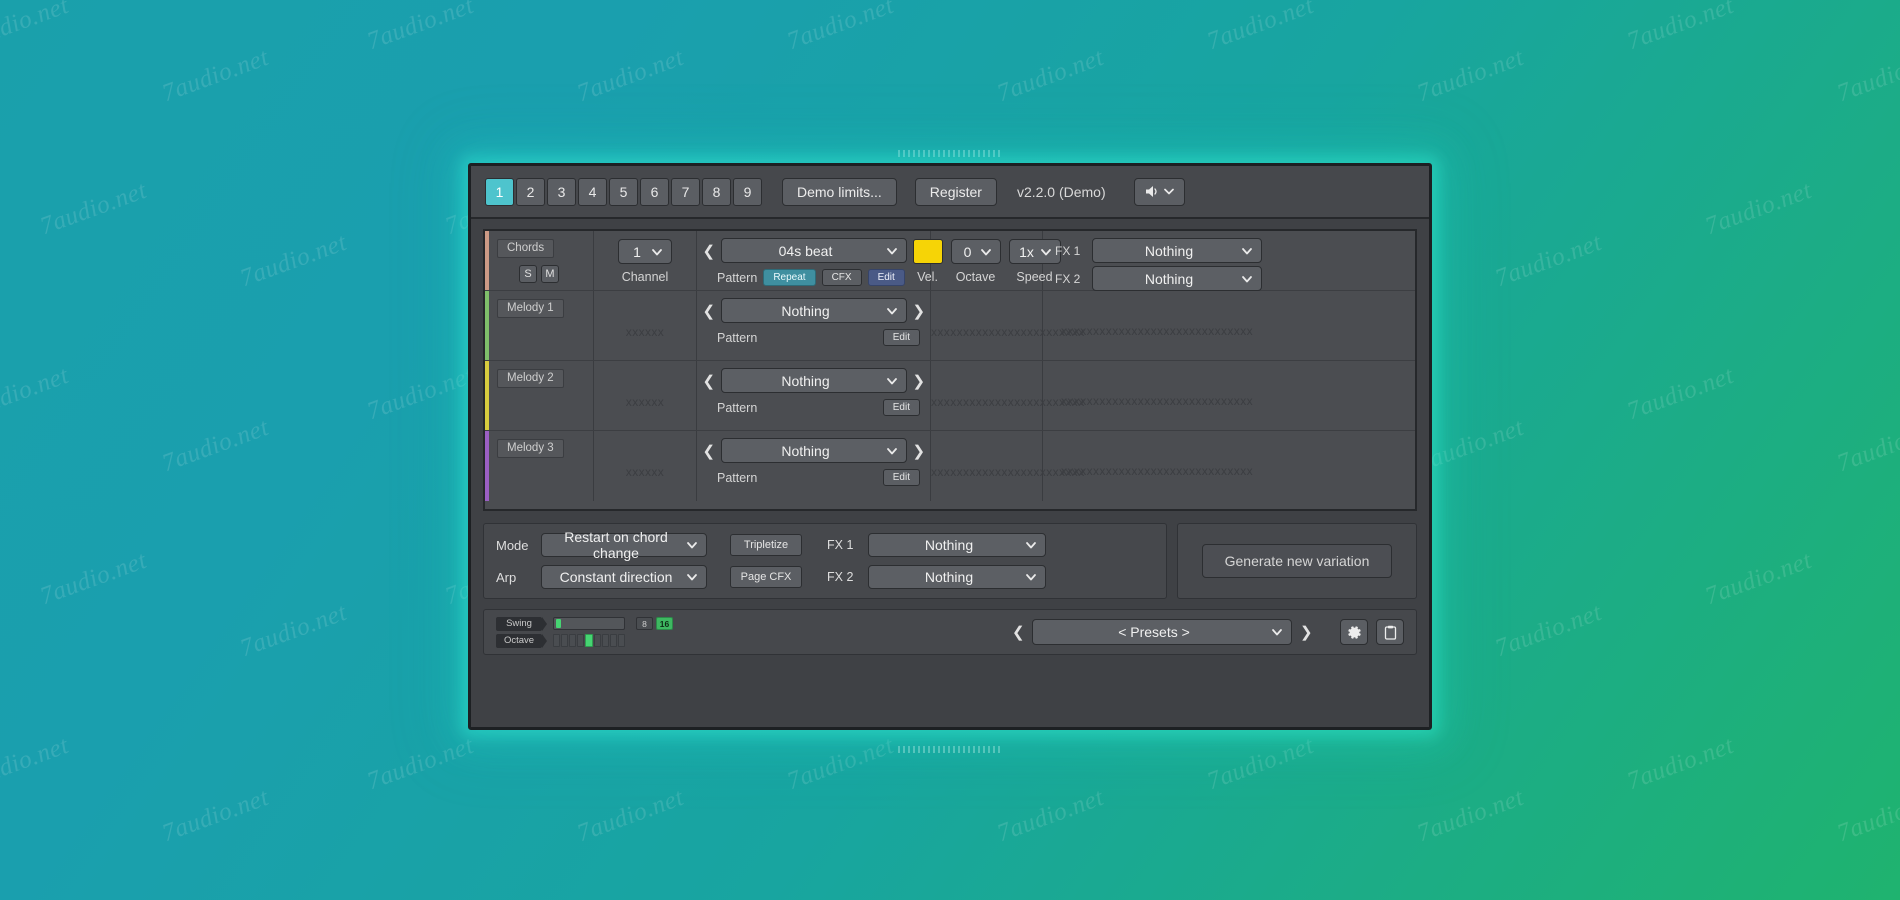 Image resolution: width=1900 pixels, height=900 pixels. I want to click on fx1-row: FX 1 Nothing, so click(1229, 250).